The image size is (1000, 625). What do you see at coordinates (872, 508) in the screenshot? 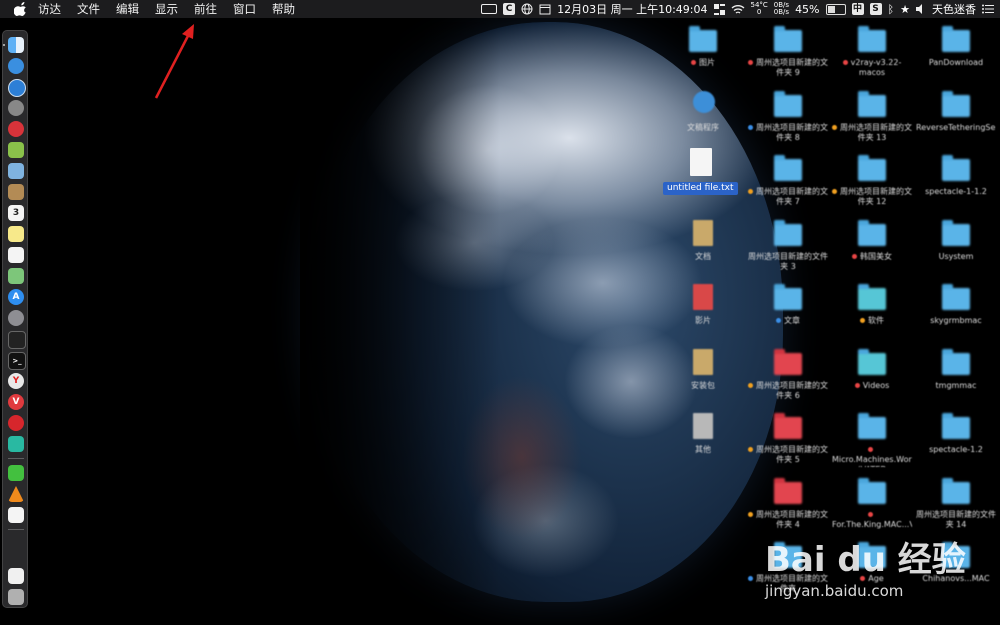
I see `desktop-item: For.The.King.MAC...VATED` at bounding box center [872, 508].